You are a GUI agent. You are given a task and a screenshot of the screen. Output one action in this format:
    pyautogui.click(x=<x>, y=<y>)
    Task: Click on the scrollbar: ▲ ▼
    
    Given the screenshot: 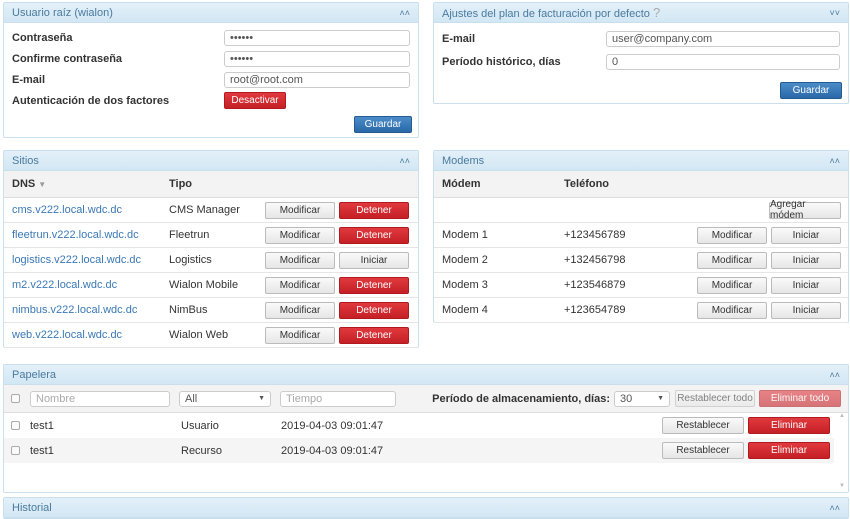 What is the action you would take?
    pyautogui.click(x=842, y=452)
    